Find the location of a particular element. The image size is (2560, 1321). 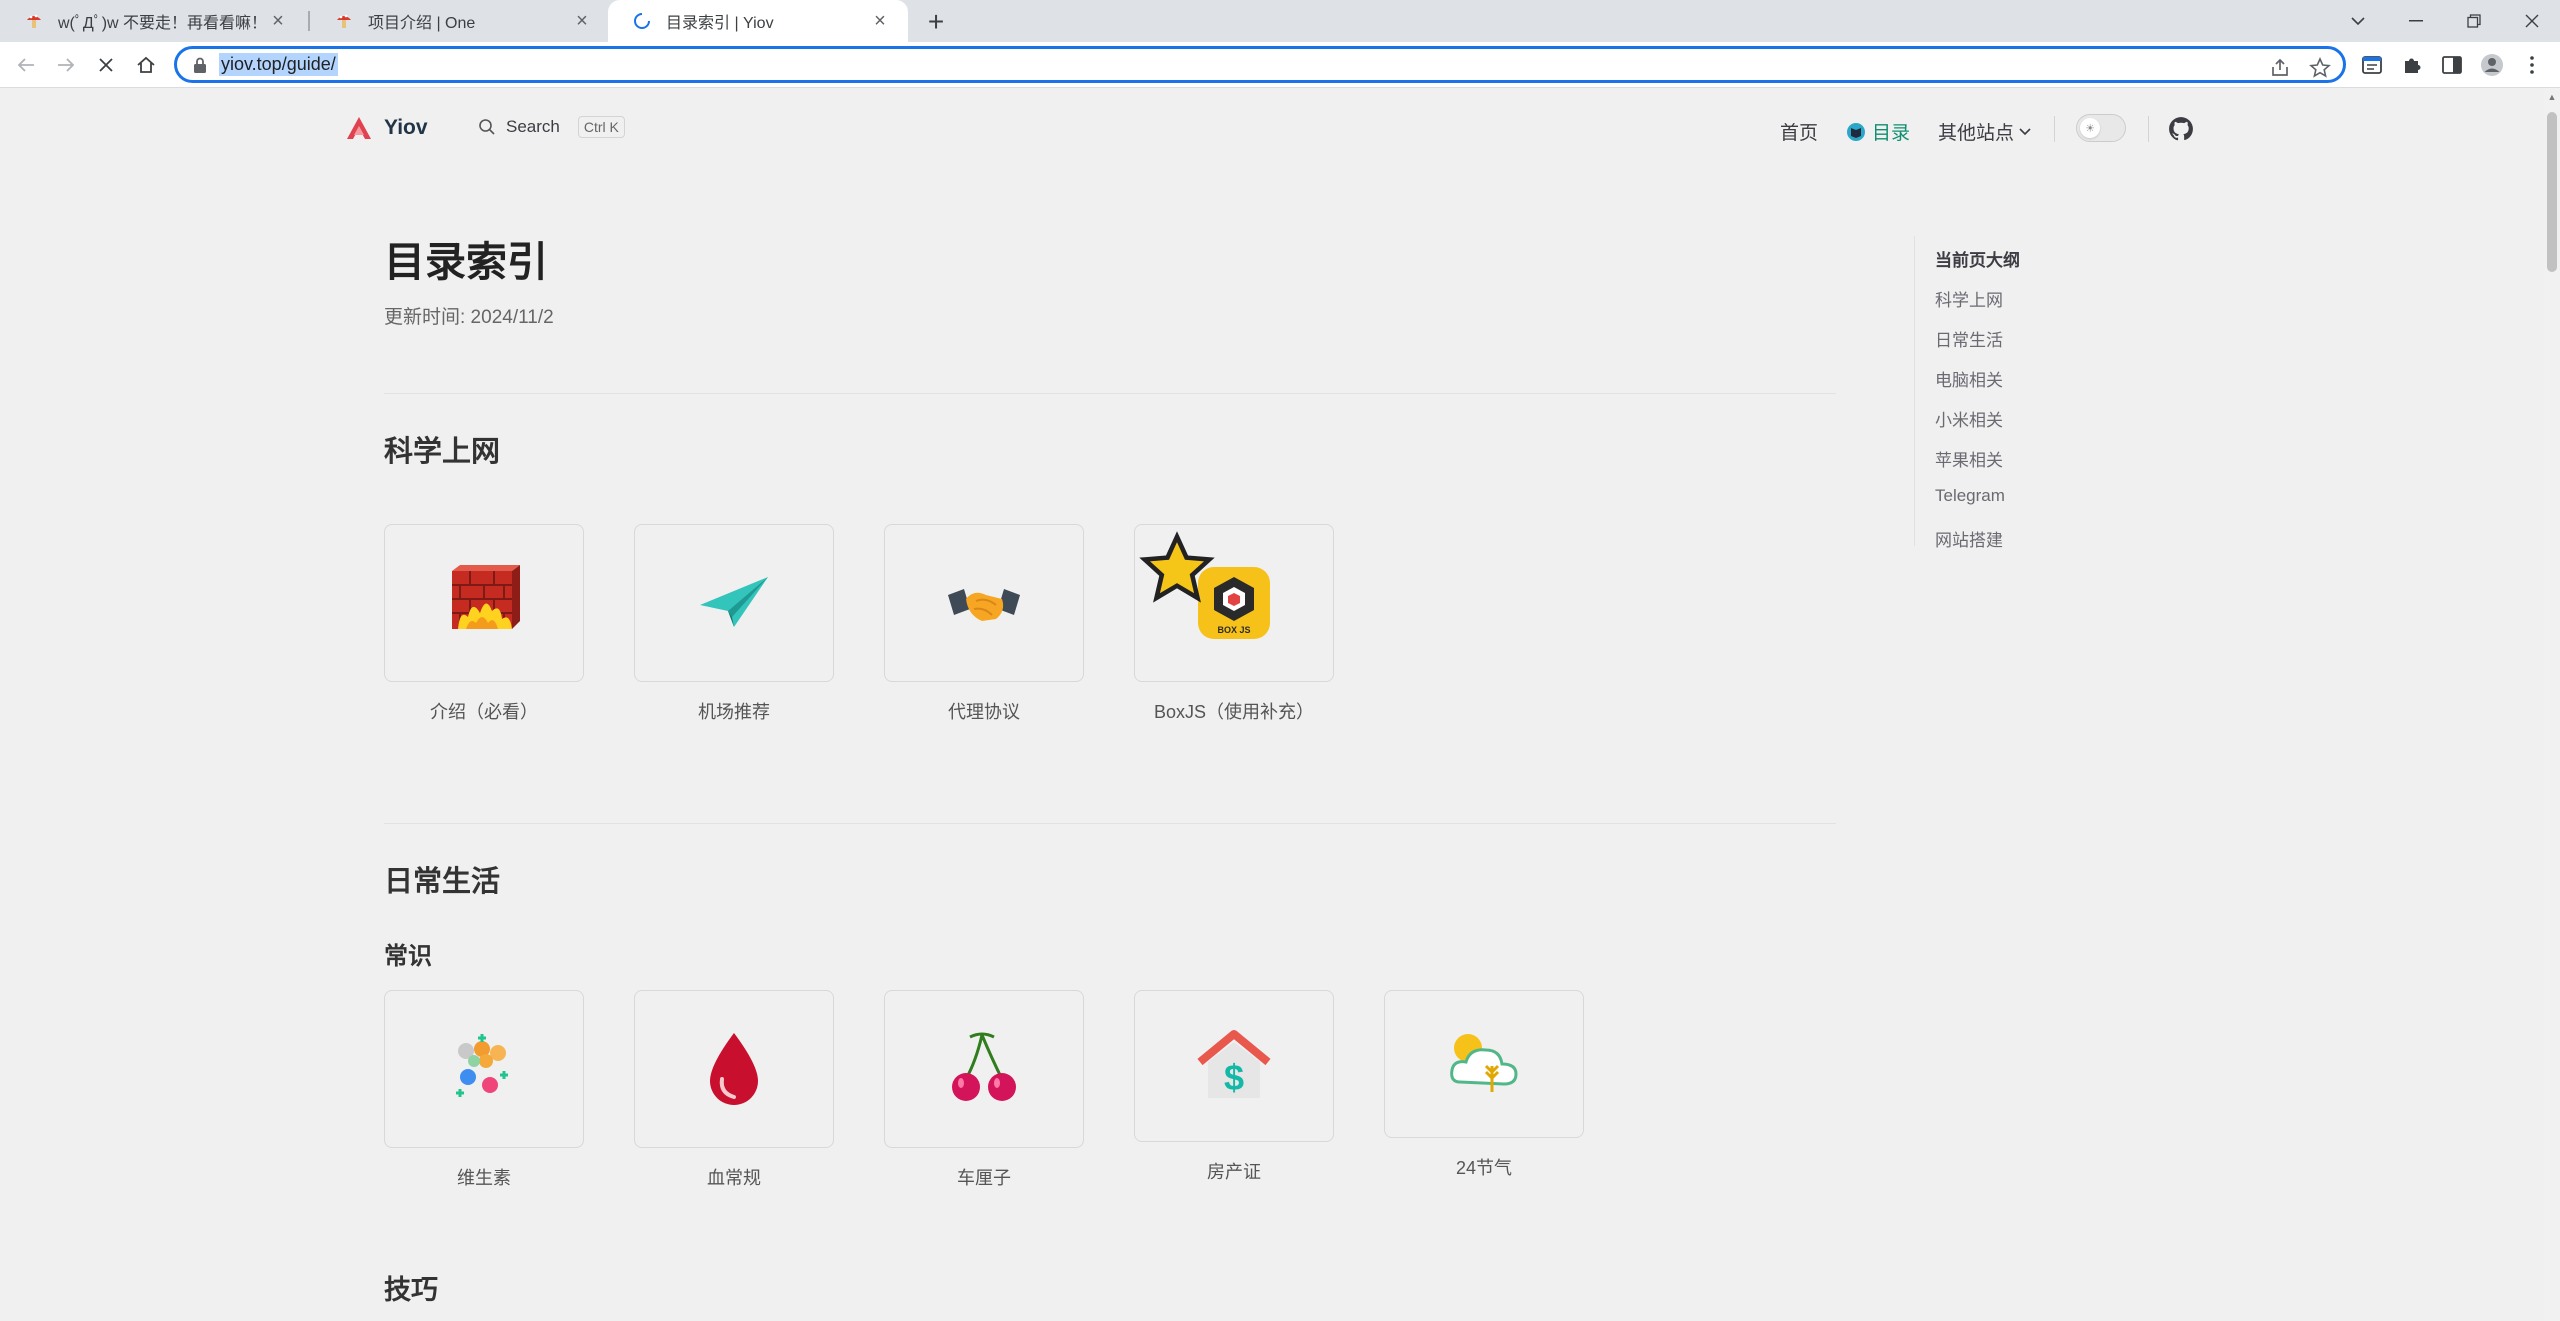

link-card: 介绍（必看） is located at coordinates (484, 624).